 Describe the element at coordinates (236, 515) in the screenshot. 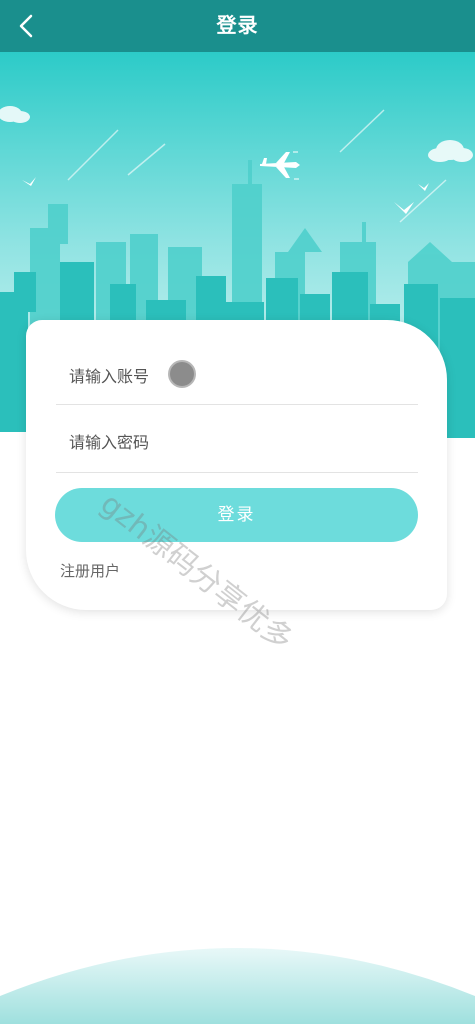

I see `login-button: 登录` at that location.